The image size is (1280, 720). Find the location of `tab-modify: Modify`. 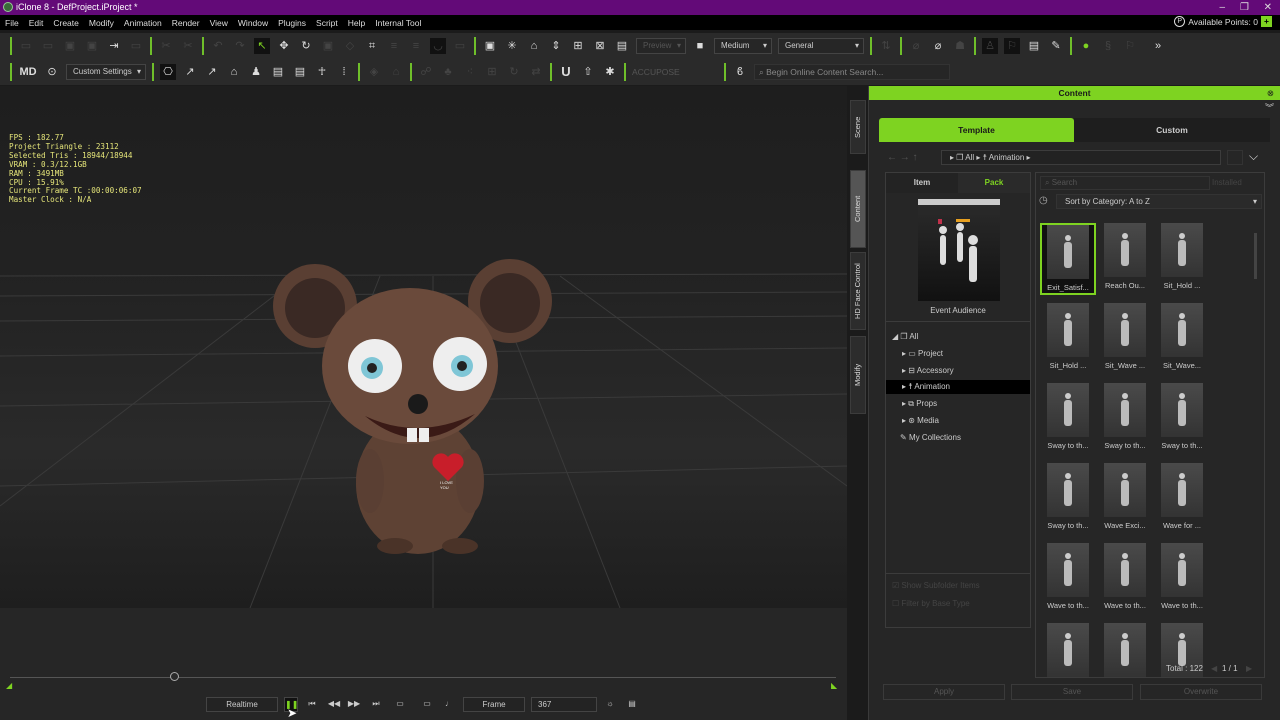

tab-modify: Modify is located at coordinates (858, 375).